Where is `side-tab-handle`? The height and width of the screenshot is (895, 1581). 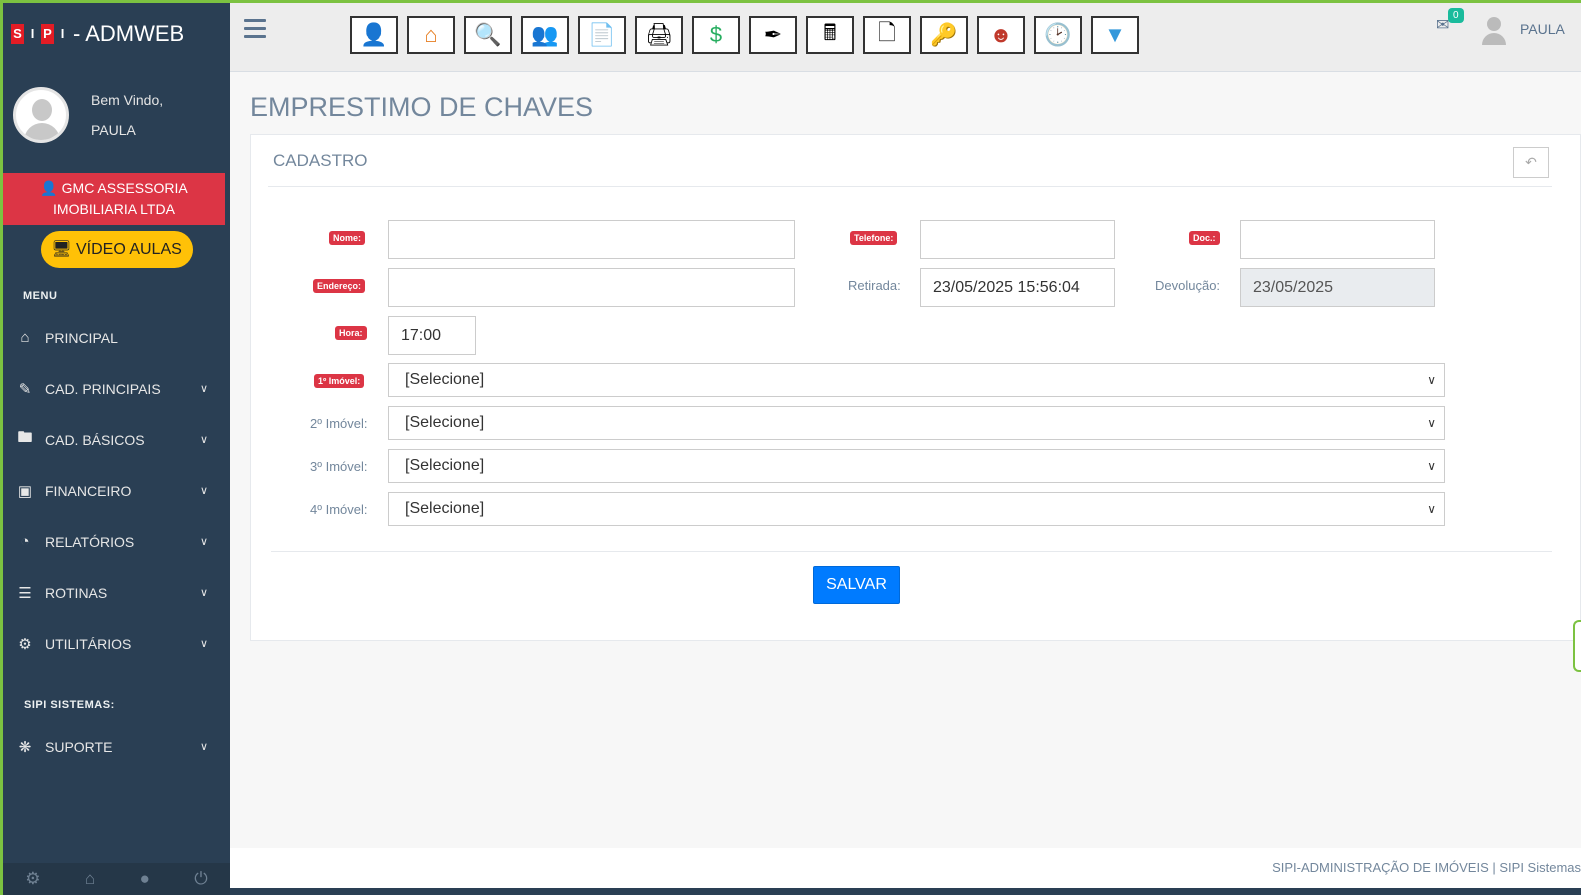
side-tab-handle is located at coordinates (1577, 646).